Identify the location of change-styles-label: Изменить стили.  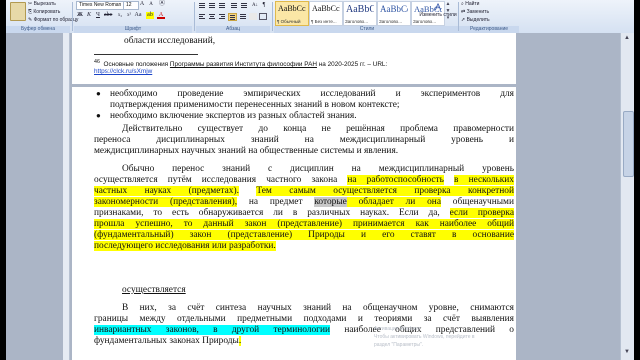
(438, 15).